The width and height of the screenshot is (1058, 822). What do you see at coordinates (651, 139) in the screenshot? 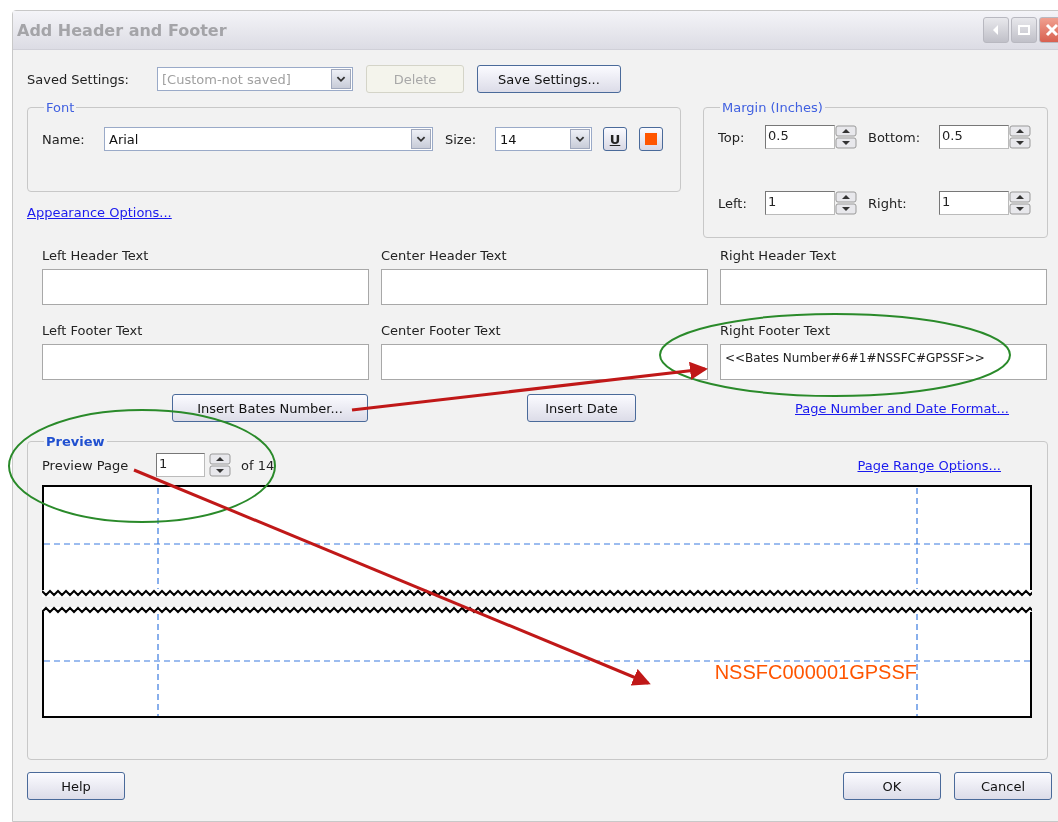
I see `font-color-button` at bounding box center [651, 139].